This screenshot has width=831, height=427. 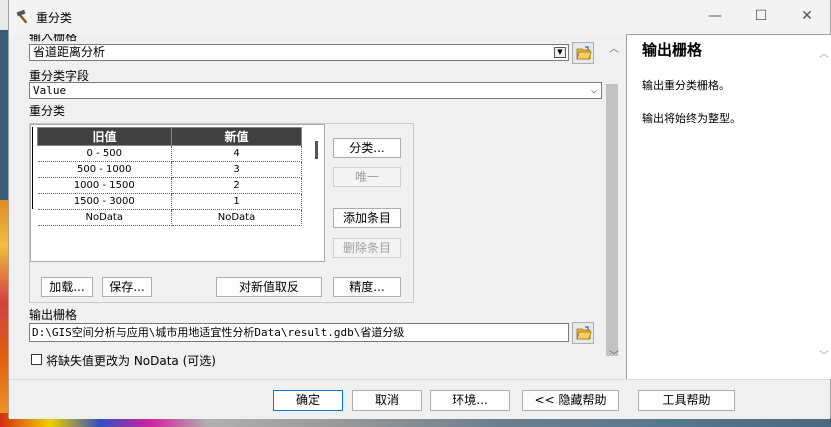 What do you see at coordinates (715, 16) in the screenshot?
I see `minimize-button: —` at bounding box center [715, 16].